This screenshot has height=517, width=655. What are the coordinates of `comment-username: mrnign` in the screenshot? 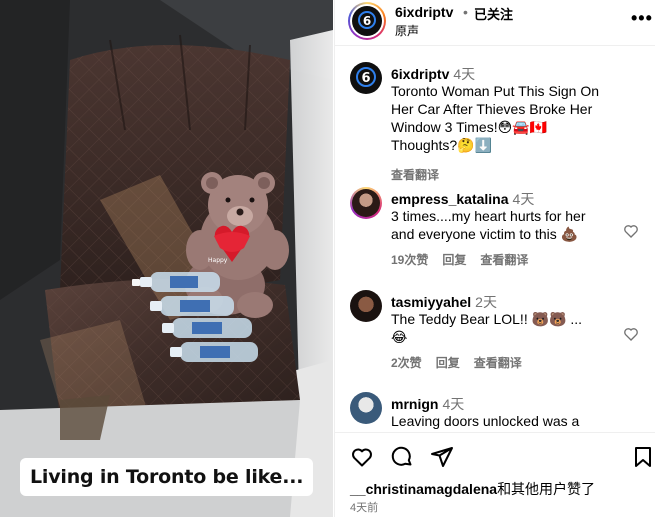 It's located at (414, 404).